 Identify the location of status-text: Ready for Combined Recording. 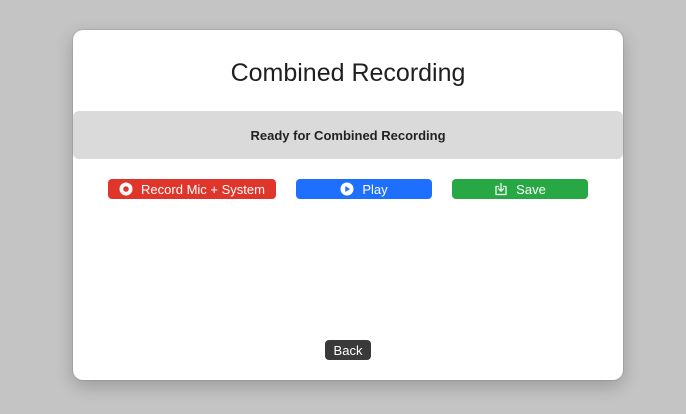
(348, 135).